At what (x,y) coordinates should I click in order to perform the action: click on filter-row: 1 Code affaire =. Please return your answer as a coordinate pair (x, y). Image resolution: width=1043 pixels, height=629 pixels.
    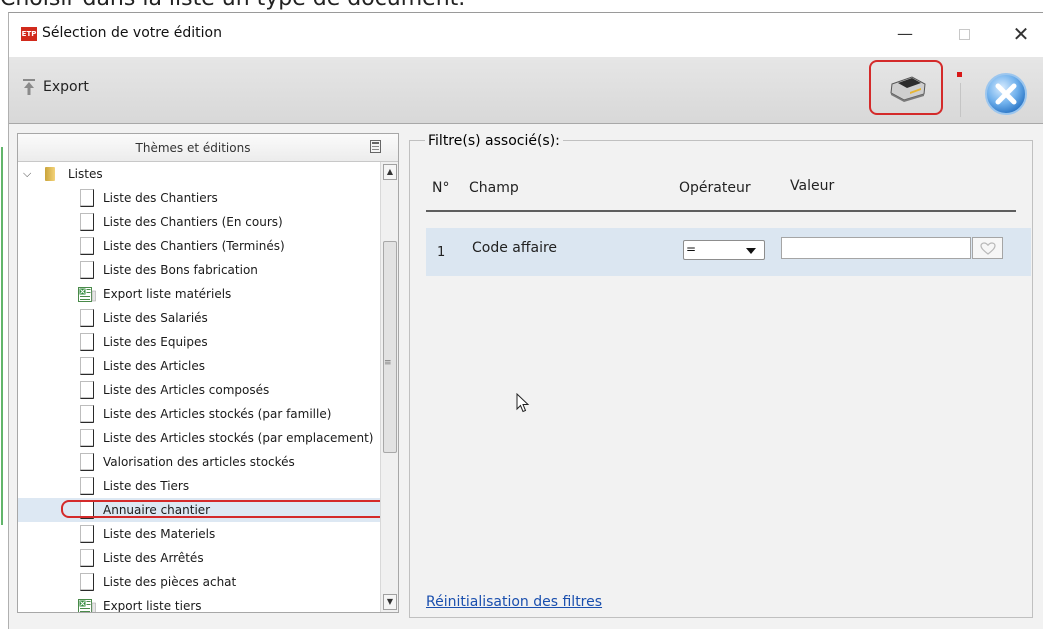
    Looking at the image, I should click on (728, 252).